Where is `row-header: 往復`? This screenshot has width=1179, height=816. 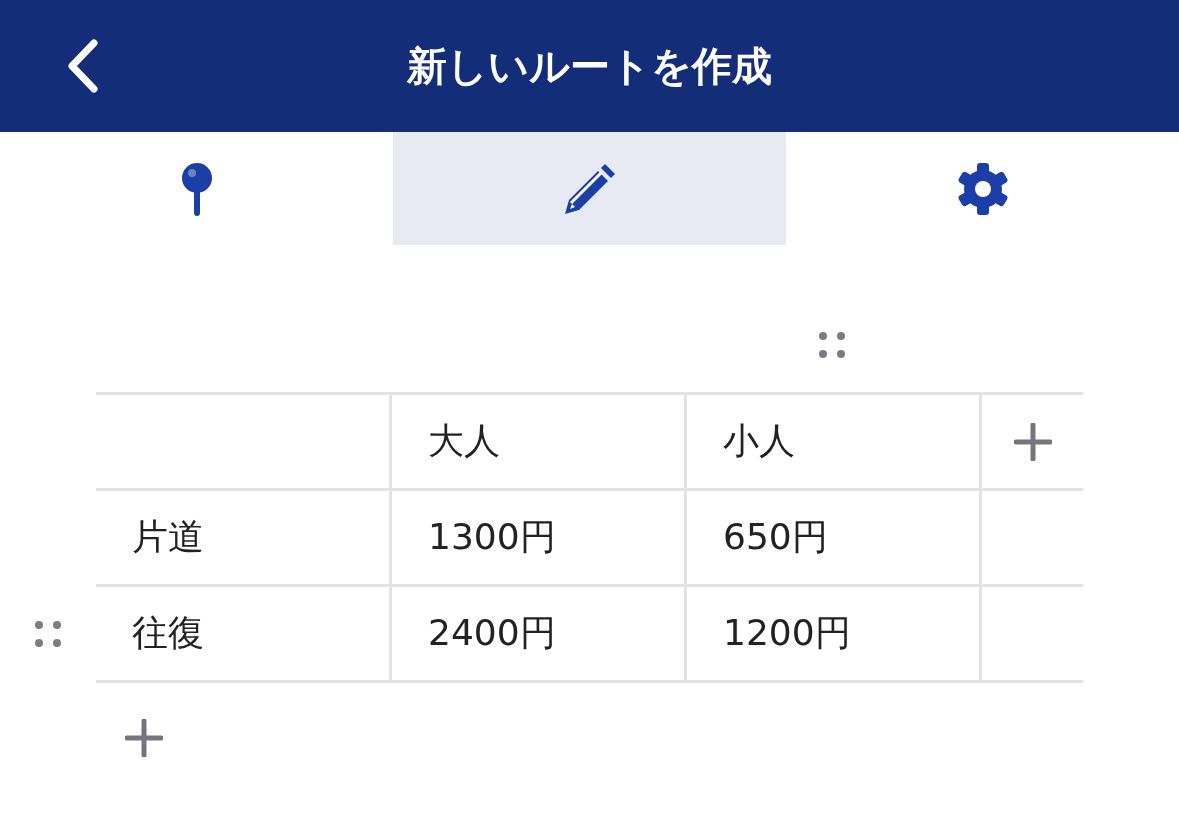 row-header: 往復 is located at coordinates (168, 633).